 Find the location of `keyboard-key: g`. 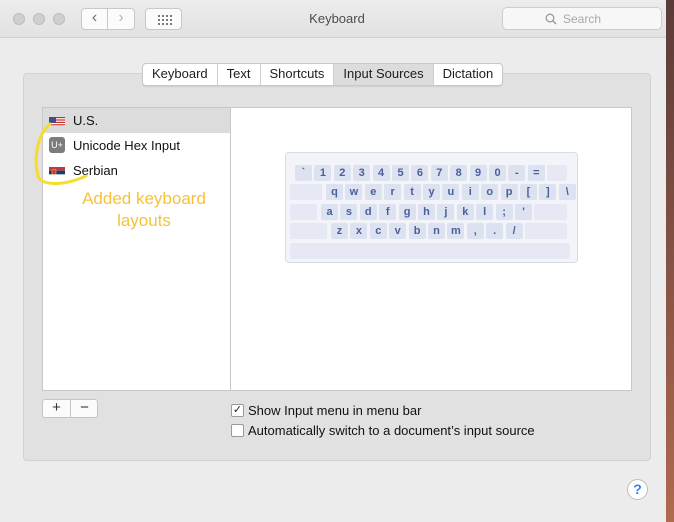

keyboard-key: g is located at coordinates (407, 211).